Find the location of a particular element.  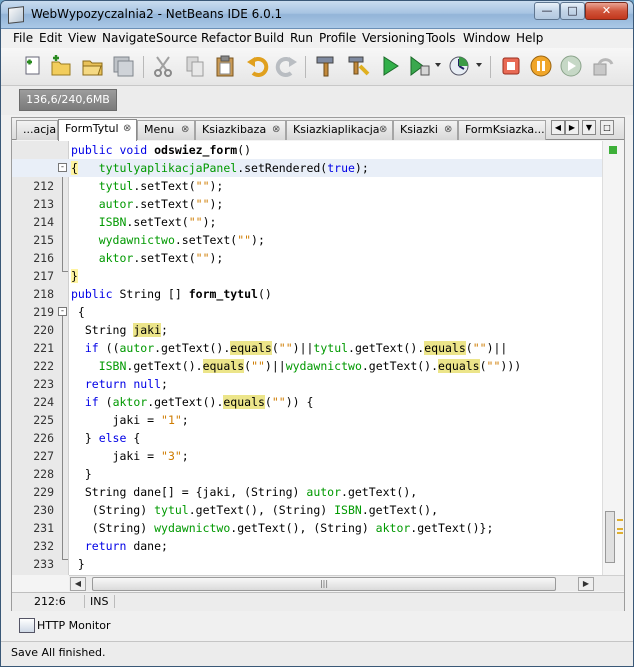

code-line-213: 213 tytul.setText(""); is located at coordinates (128, 195).